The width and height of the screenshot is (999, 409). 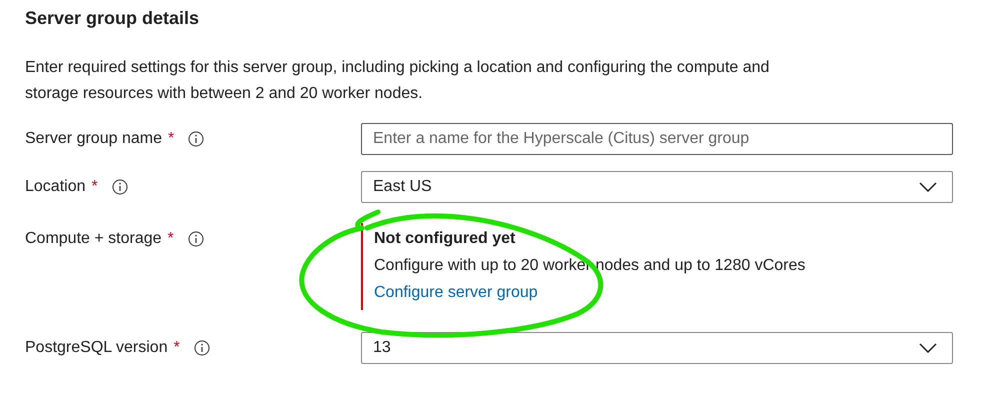 What do you see at coordinates (456, 292) in the screenshot?
I see `configure-link: Configure server group` at bounding box center [456, 292].